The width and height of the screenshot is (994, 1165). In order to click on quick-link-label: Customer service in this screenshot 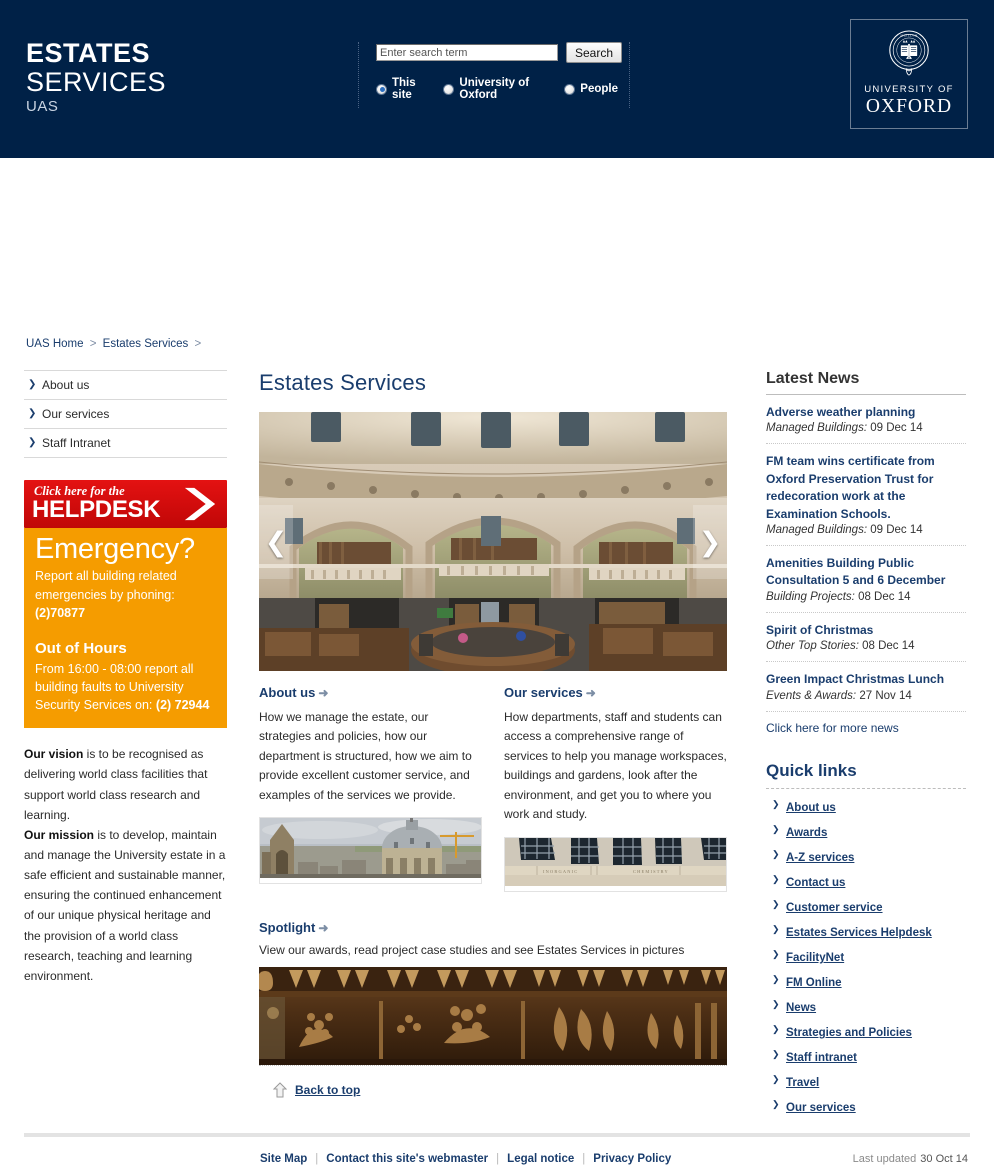, I will do `click(834, 908)`.